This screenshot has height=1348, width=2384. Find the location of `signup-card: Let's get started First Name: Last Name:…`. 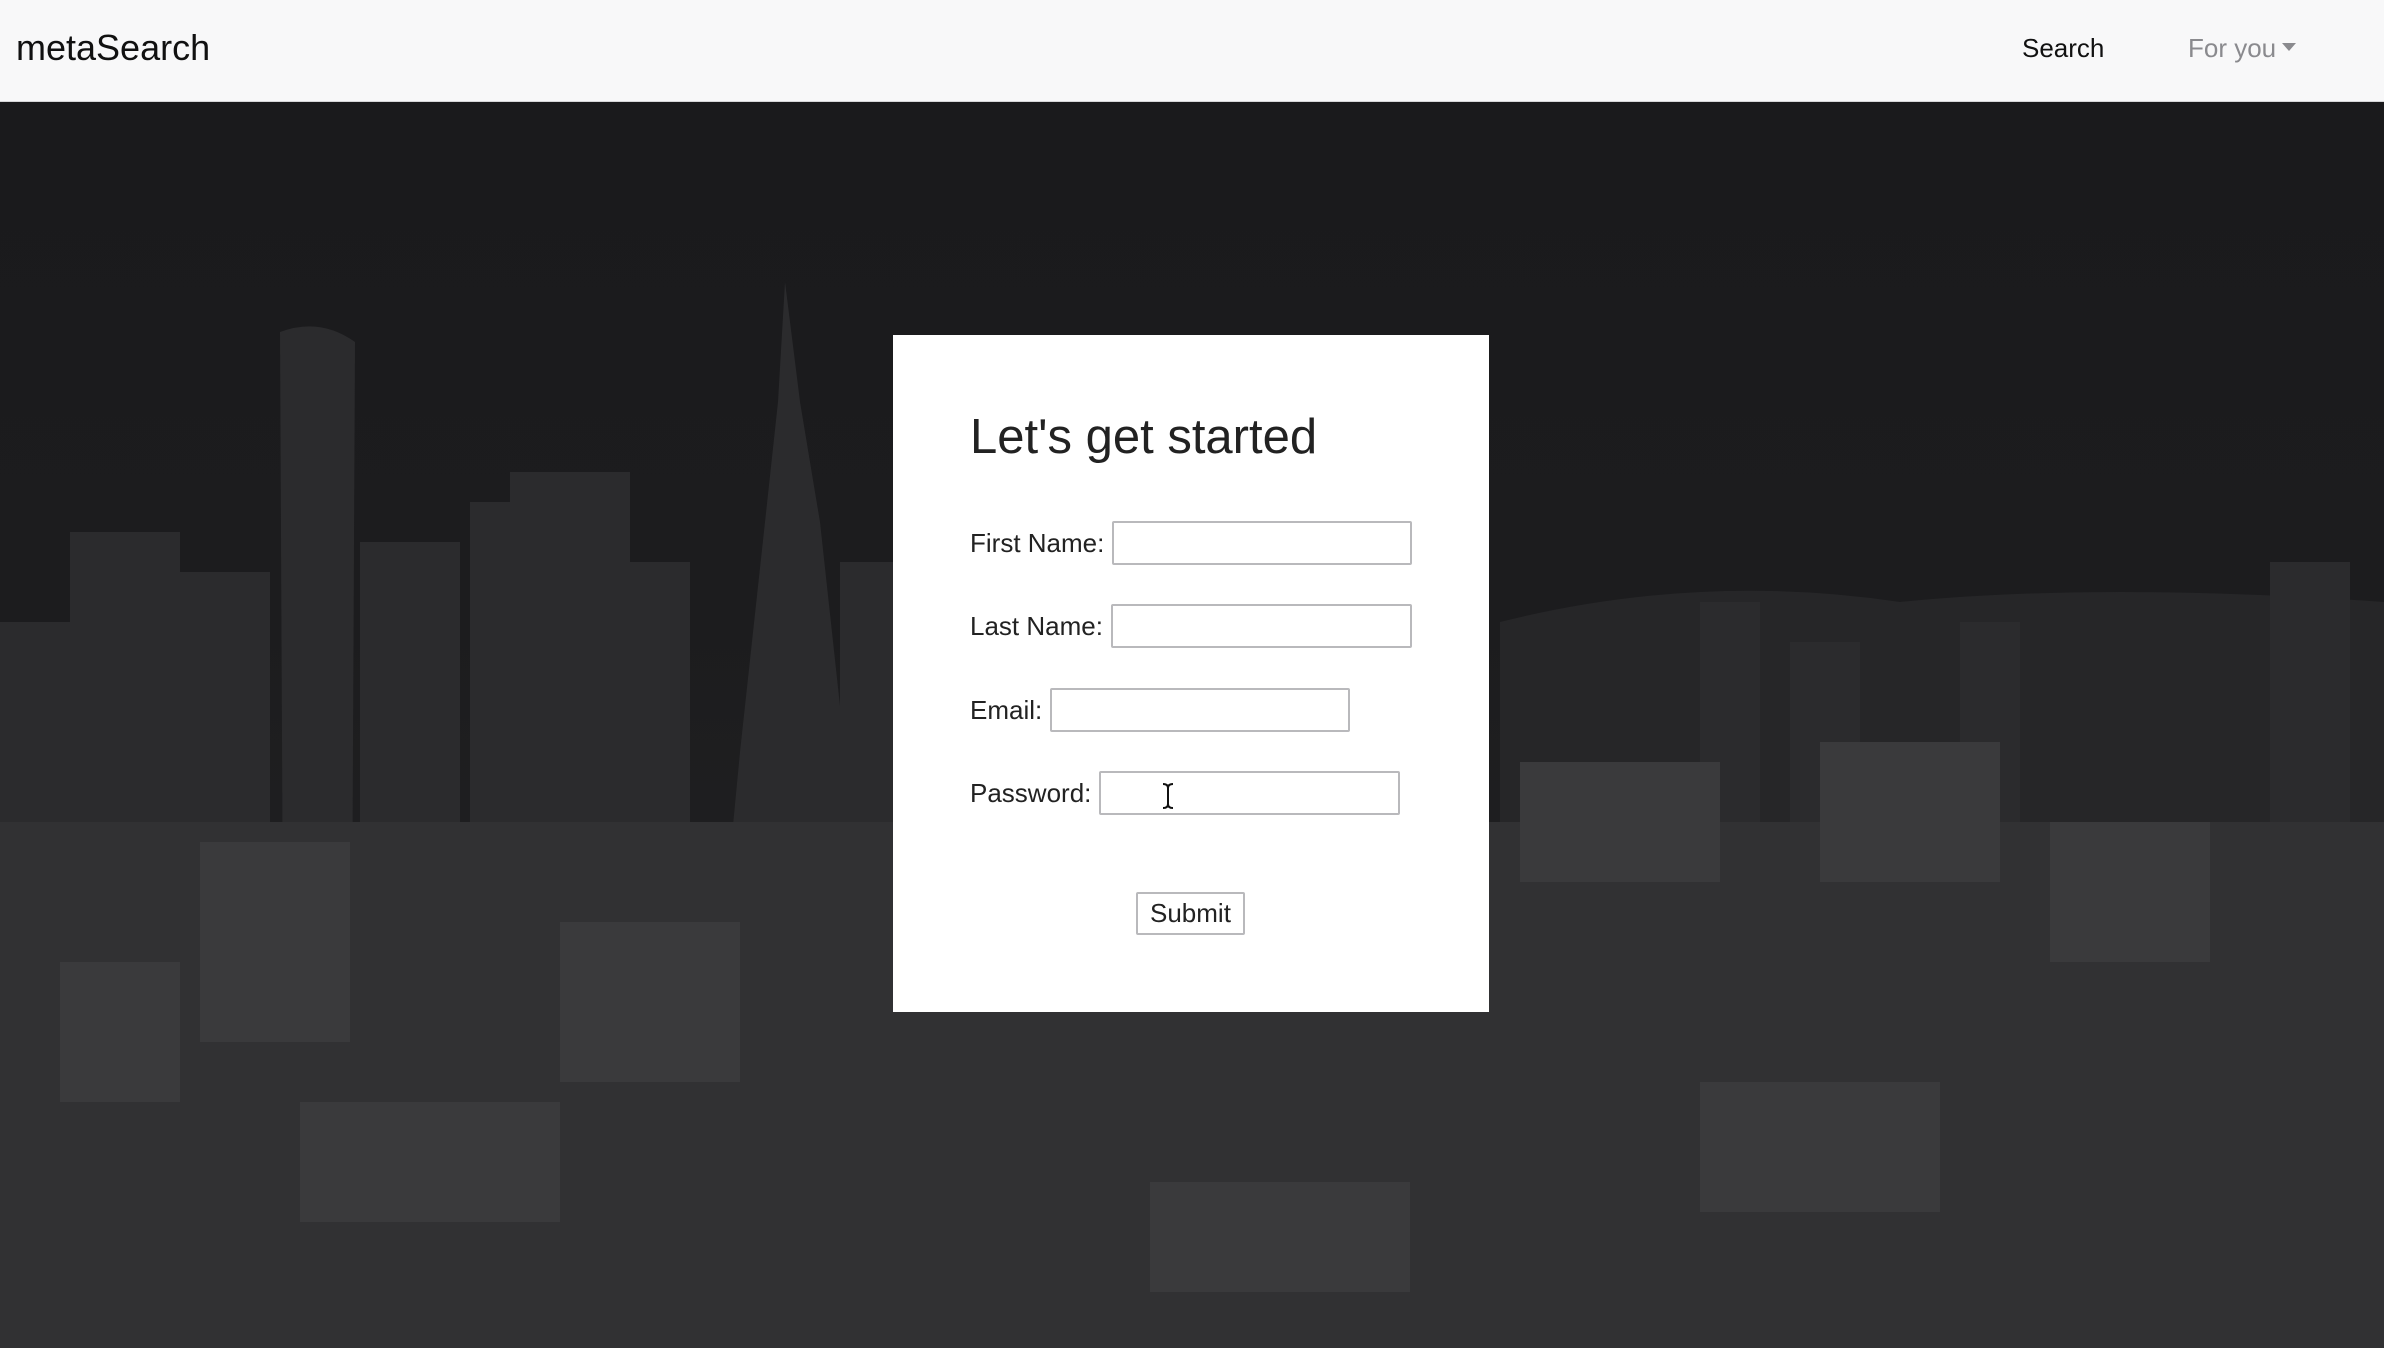

signup-card: Let's get started First Name: Last Name:… is located at coordinates (1191, 673).